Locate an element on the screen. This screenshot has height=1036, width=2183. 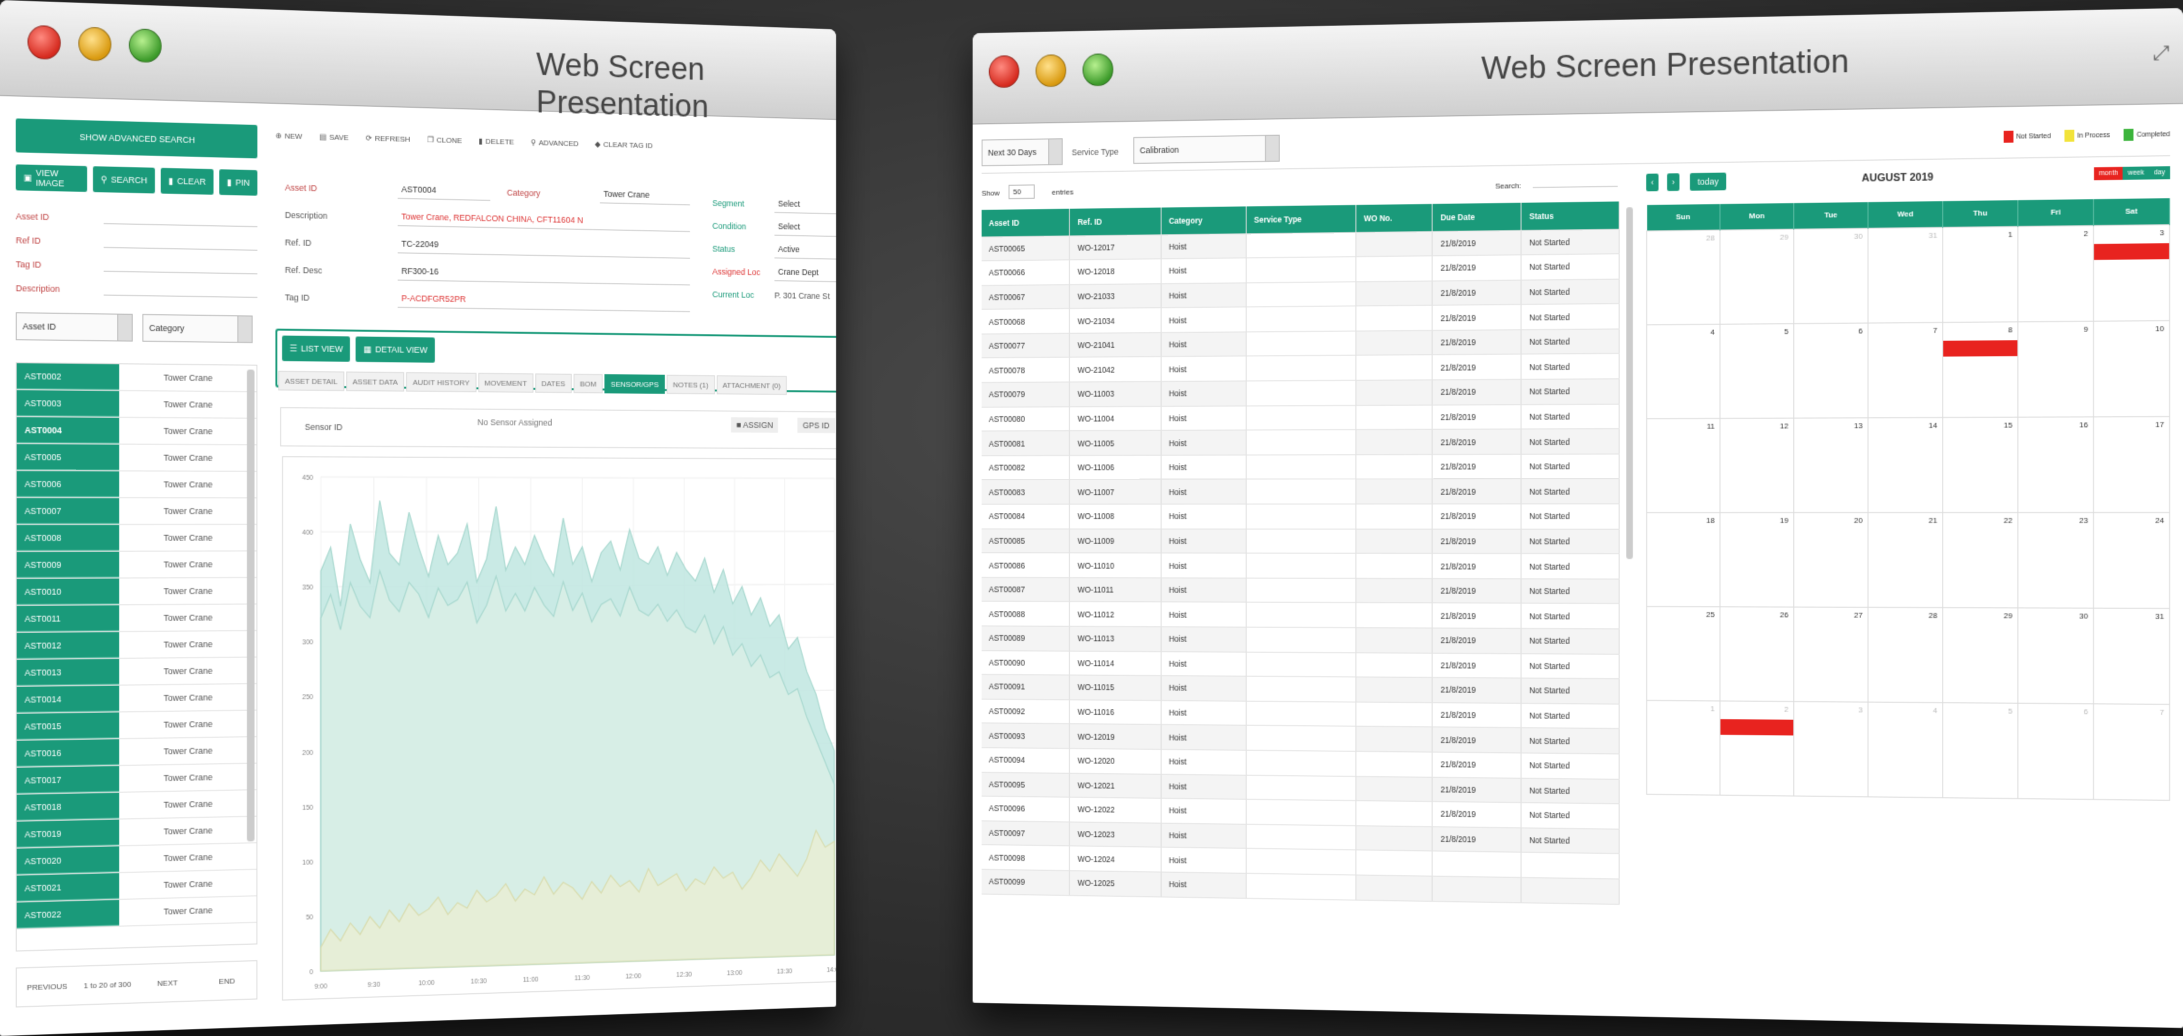
pager-next: NEXT is located at coordinates (168, 982).